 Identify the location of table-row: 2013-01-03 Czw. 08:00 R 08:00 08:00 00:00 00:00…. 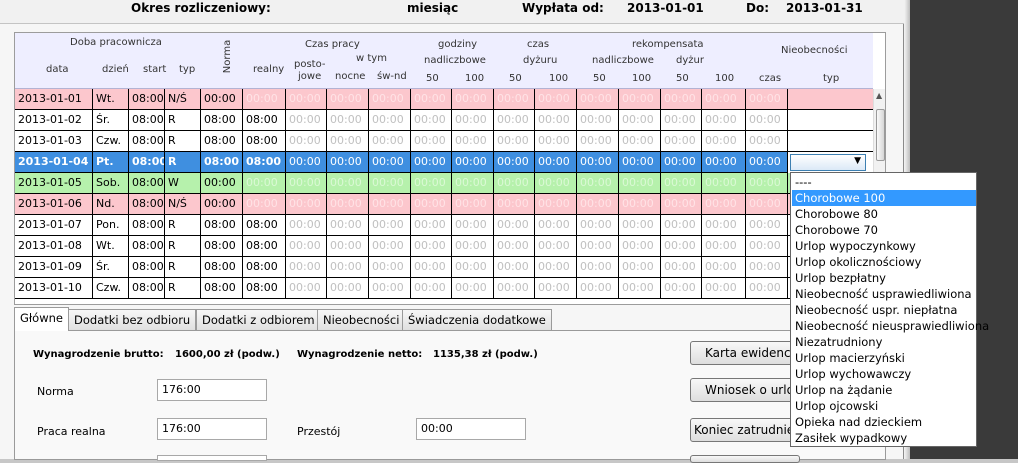
(444, 141).